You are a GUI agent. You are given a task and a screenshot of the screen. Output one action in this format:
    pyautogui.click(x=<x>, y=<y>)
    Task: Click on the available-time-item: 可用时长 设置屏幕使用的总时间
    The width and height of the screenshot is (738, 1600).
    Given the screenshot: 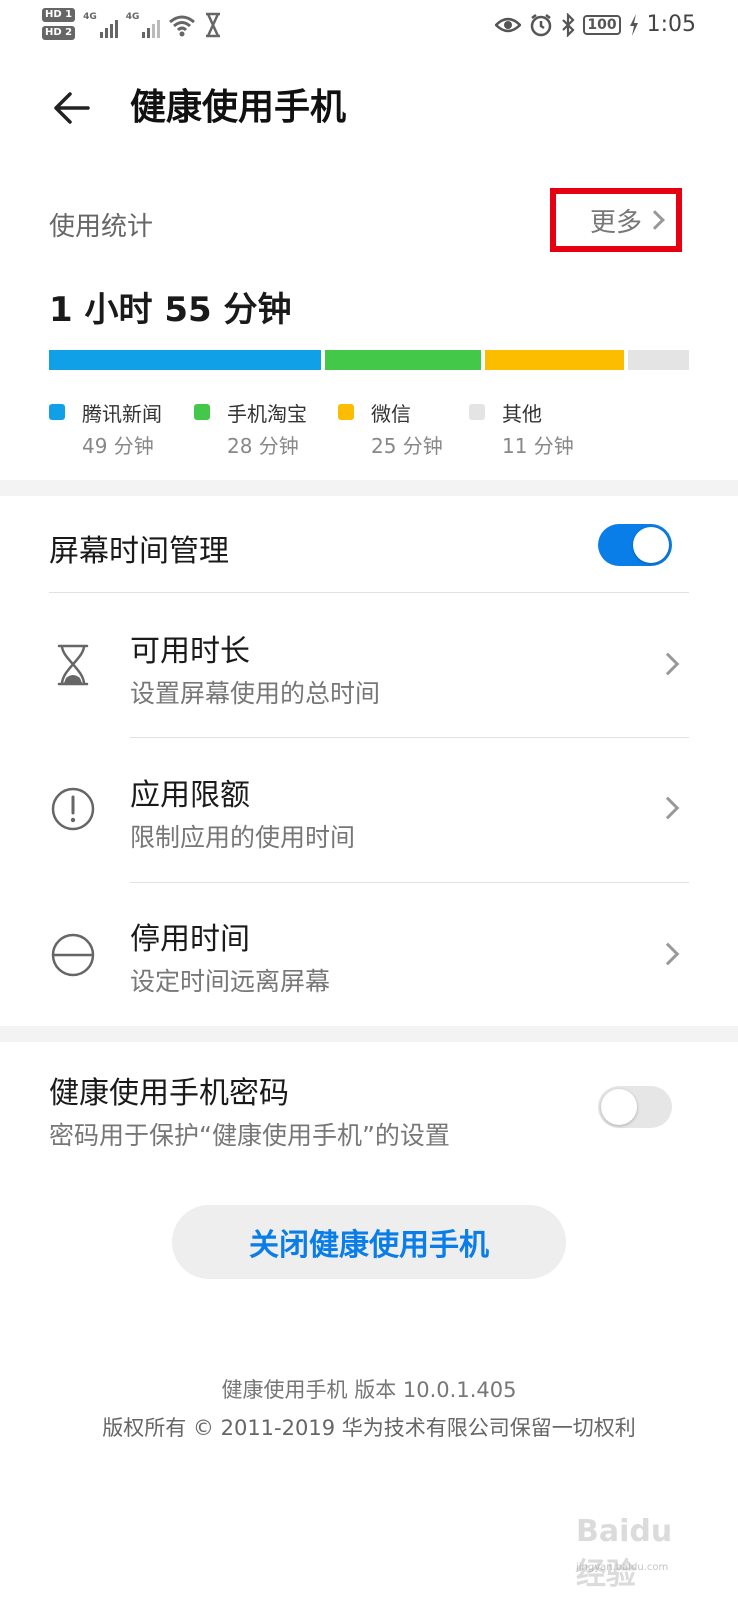 What is the action you would take?
    pyautogui.click(x=369, y=665)
    